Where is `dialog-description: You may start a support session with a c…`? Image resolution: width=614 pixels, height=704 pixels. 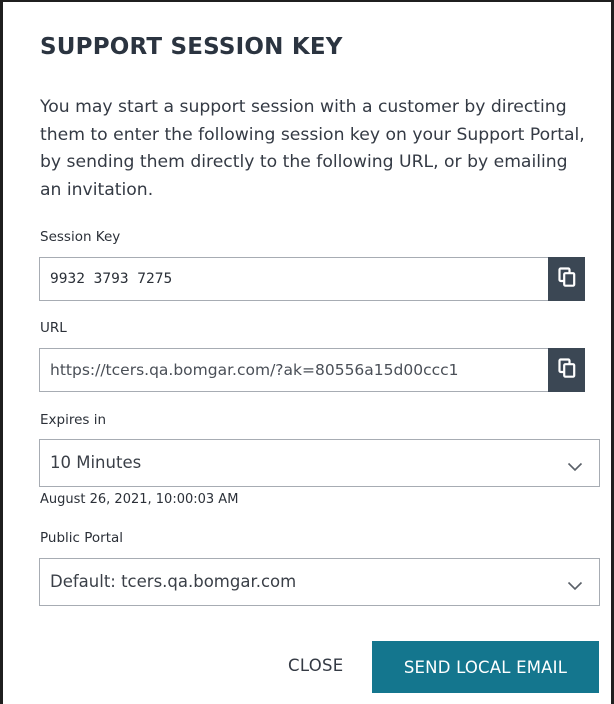 dialog-description: You may start a support session with a c… is located at coordinates (312, 148).